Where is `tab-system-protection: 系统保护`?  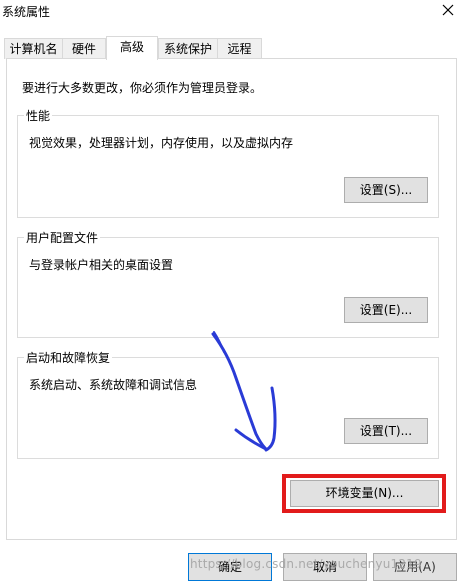
tab-system-protection: 系统保护 is located at coordinates (188, 48).